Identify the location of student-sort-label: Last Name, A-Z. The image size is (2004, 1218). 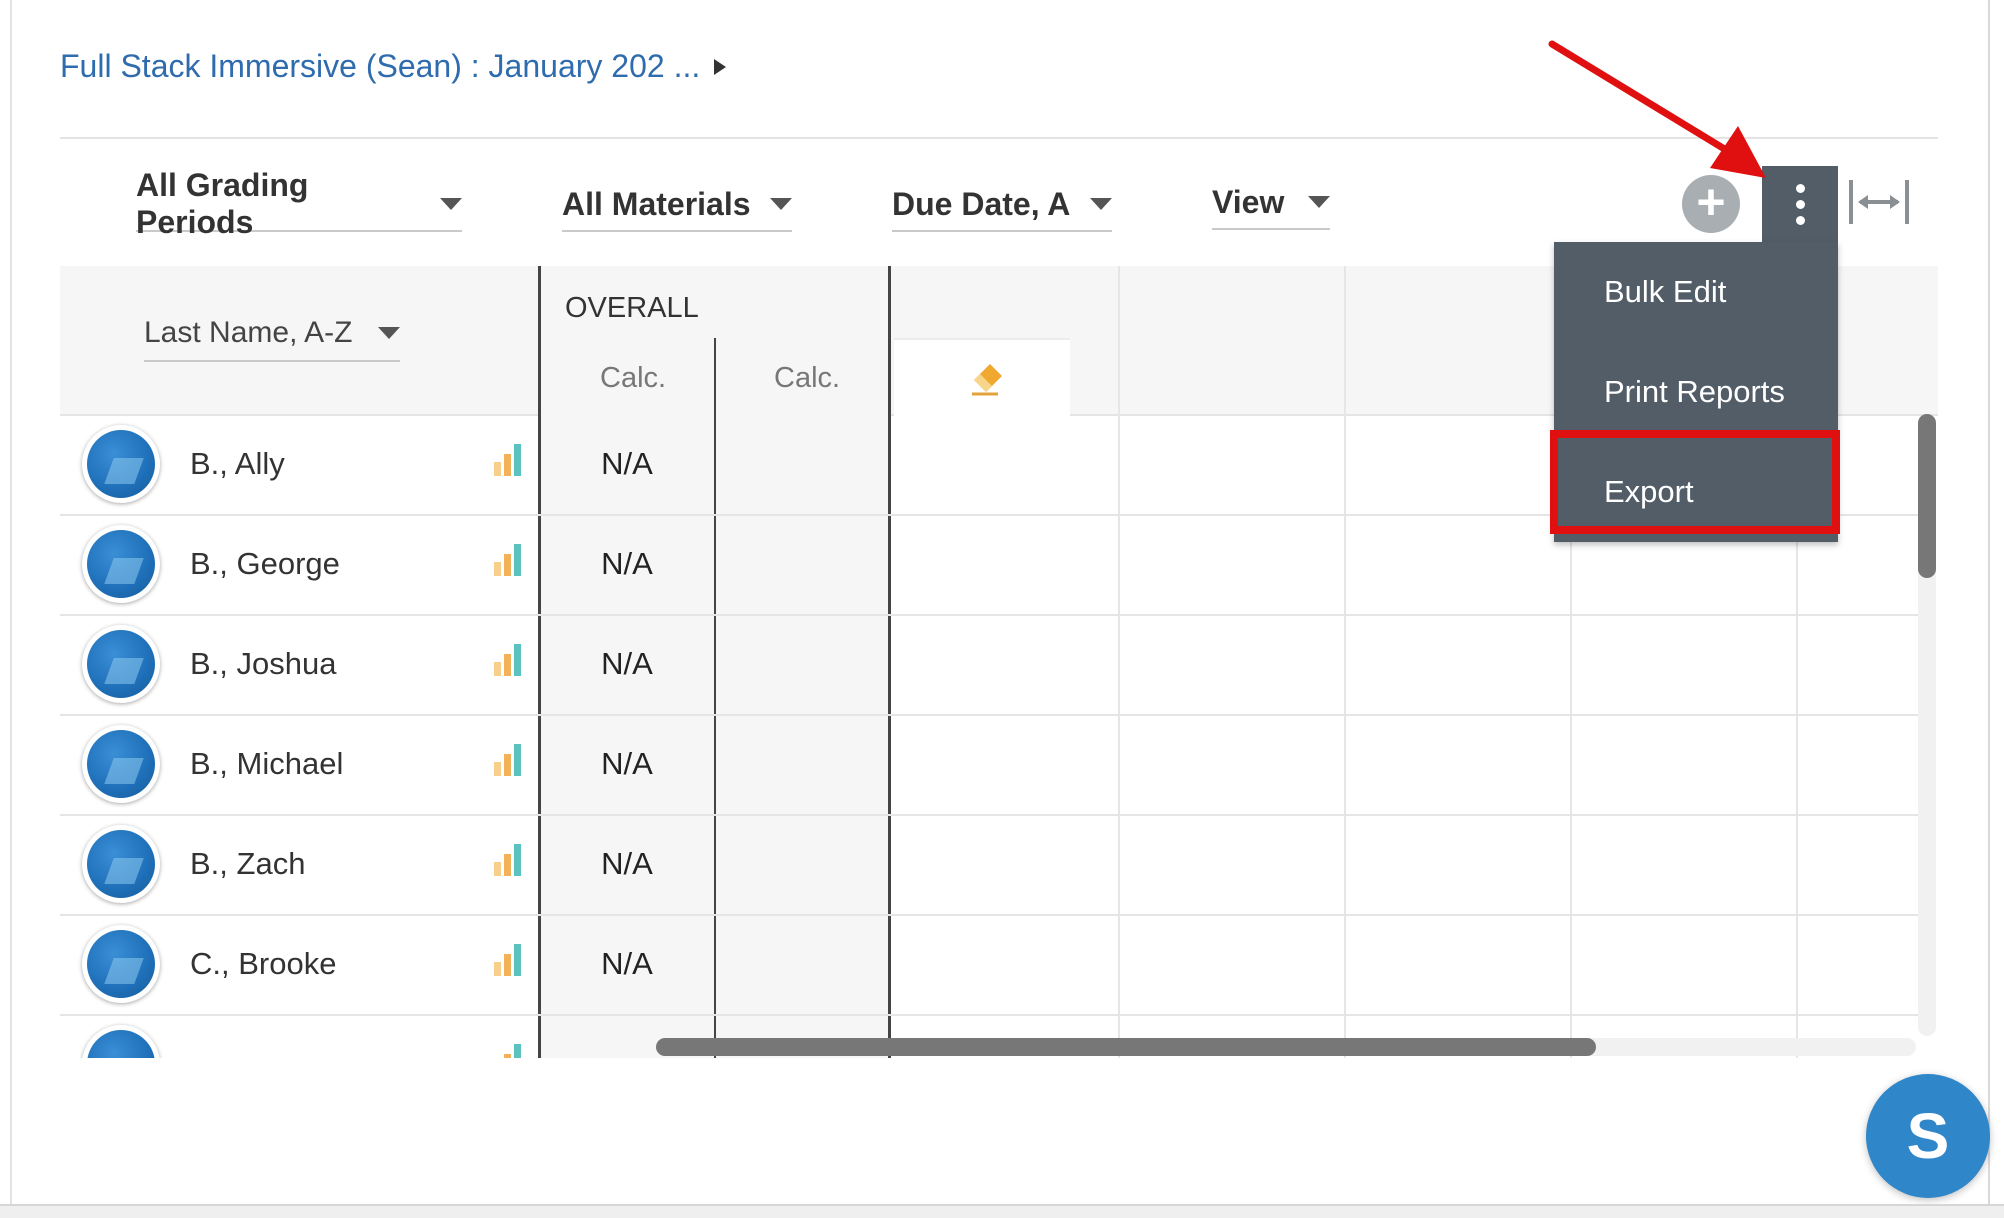
(248, 332).